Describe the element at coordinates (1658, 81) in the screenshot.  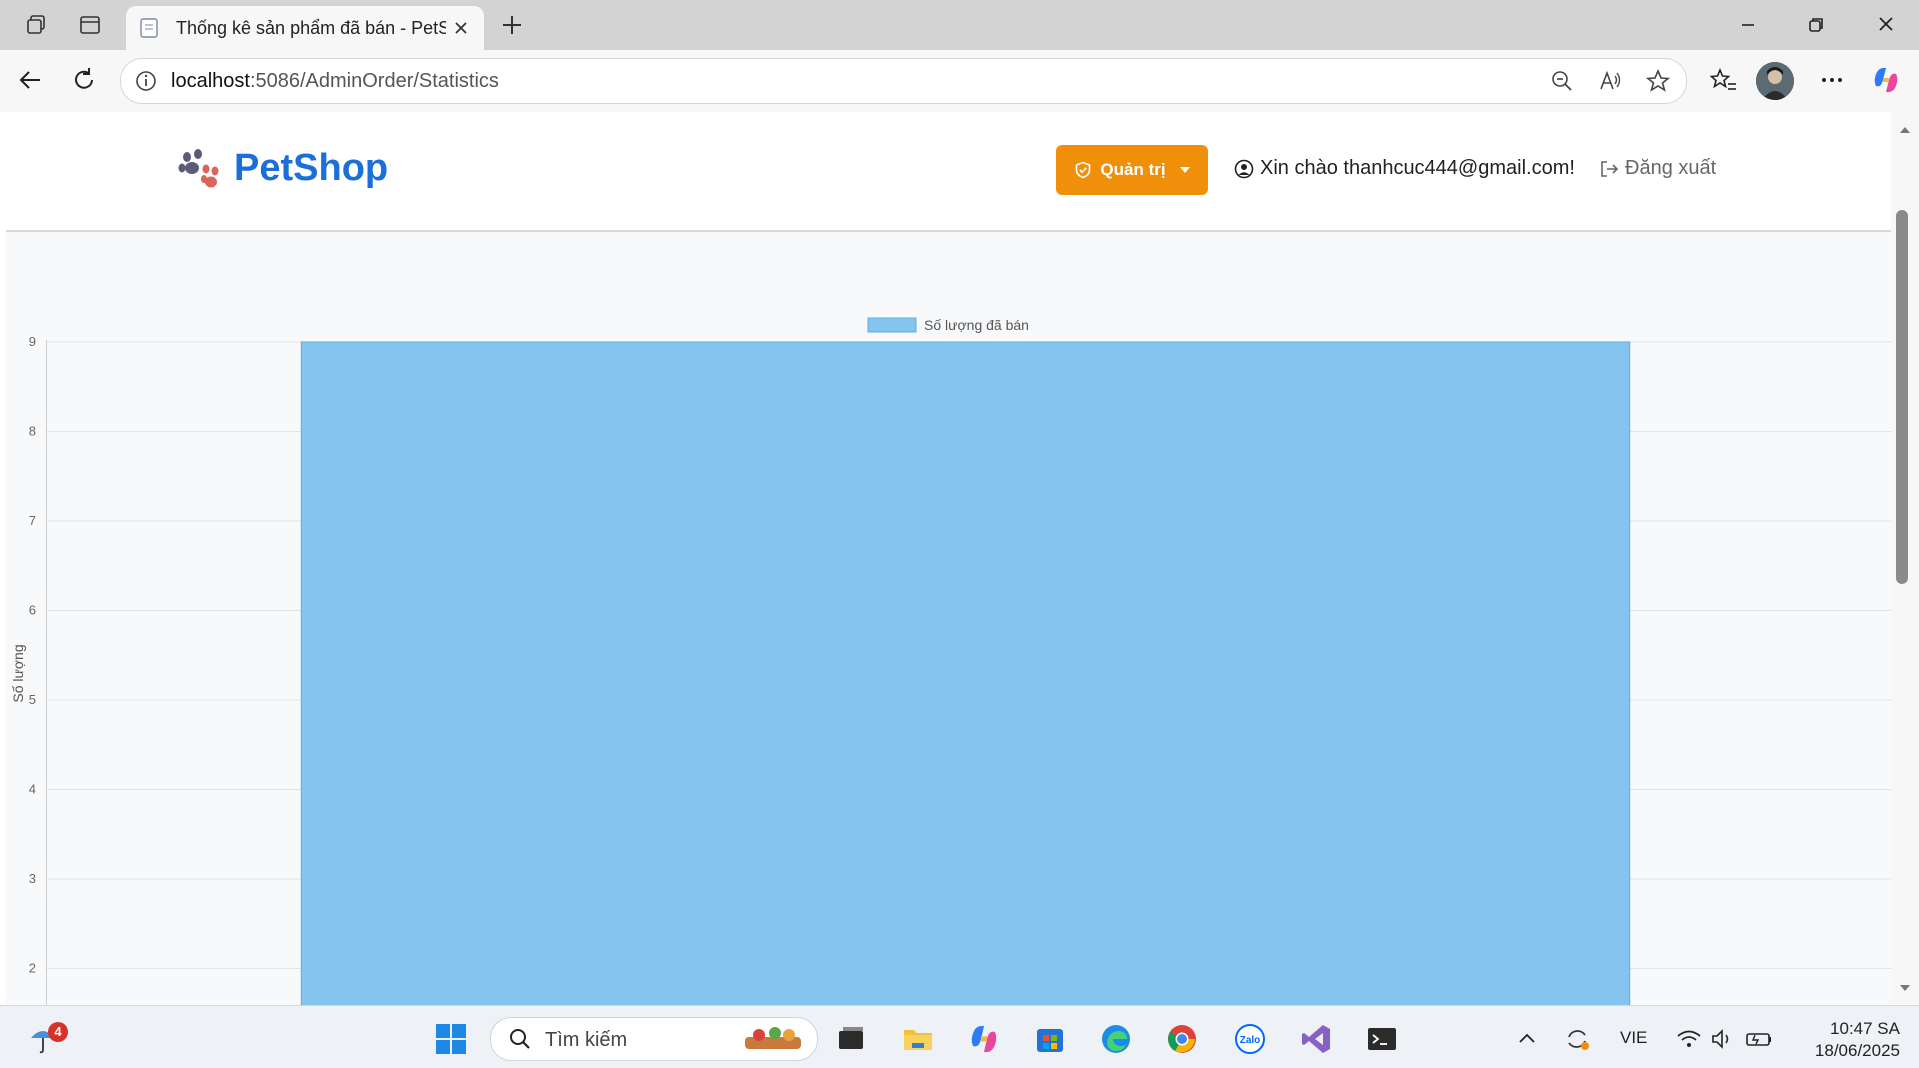
I see `favorite-star-icon` at that location.